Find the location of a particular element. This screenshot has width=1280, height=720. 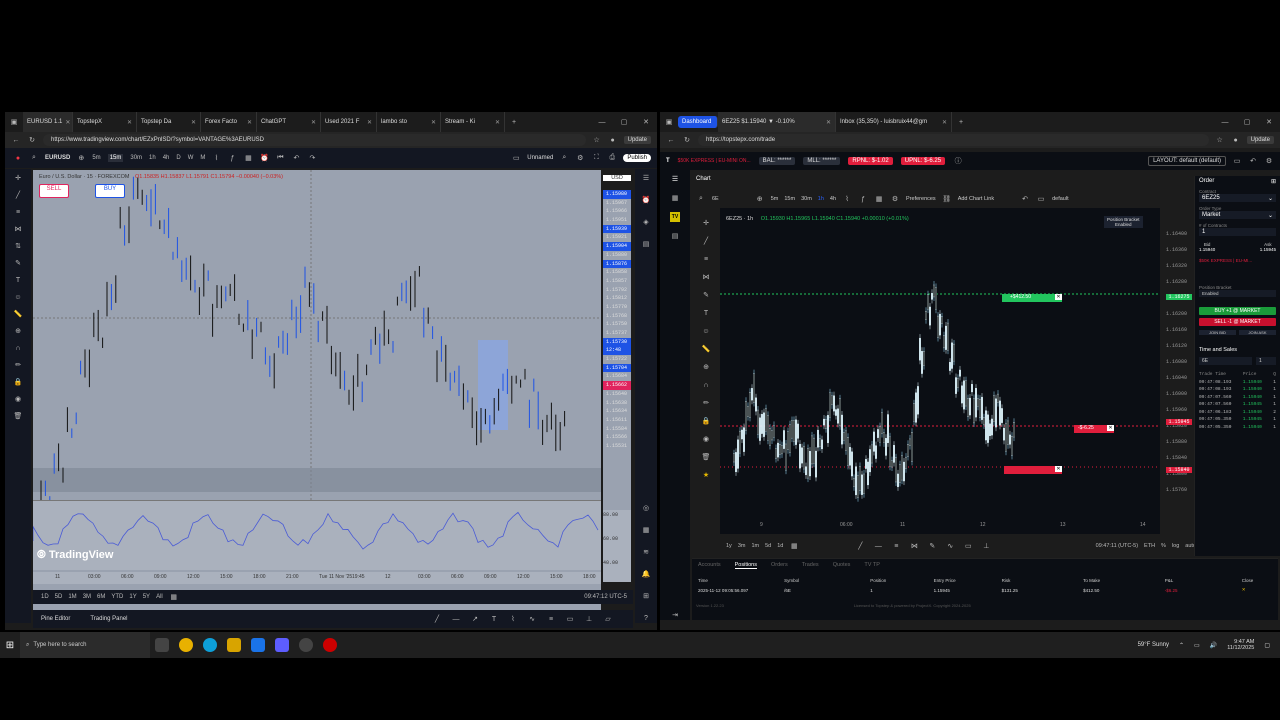

publish-button: Publish is located at coordinates (637, 158).